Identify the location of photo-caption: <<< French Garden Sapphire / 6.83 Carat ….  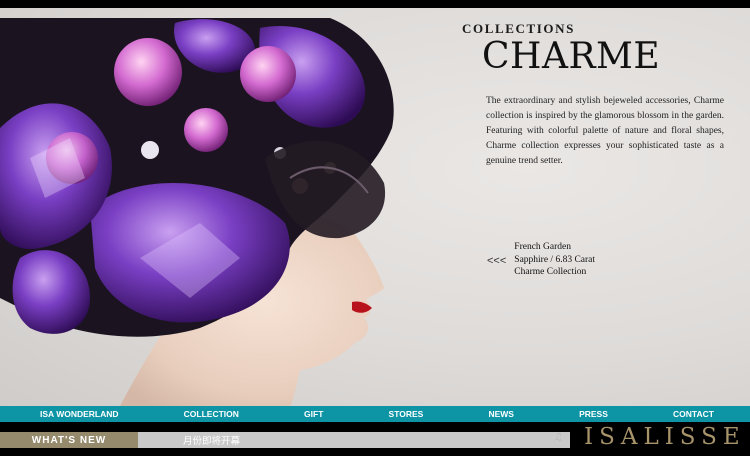
(541, 260).